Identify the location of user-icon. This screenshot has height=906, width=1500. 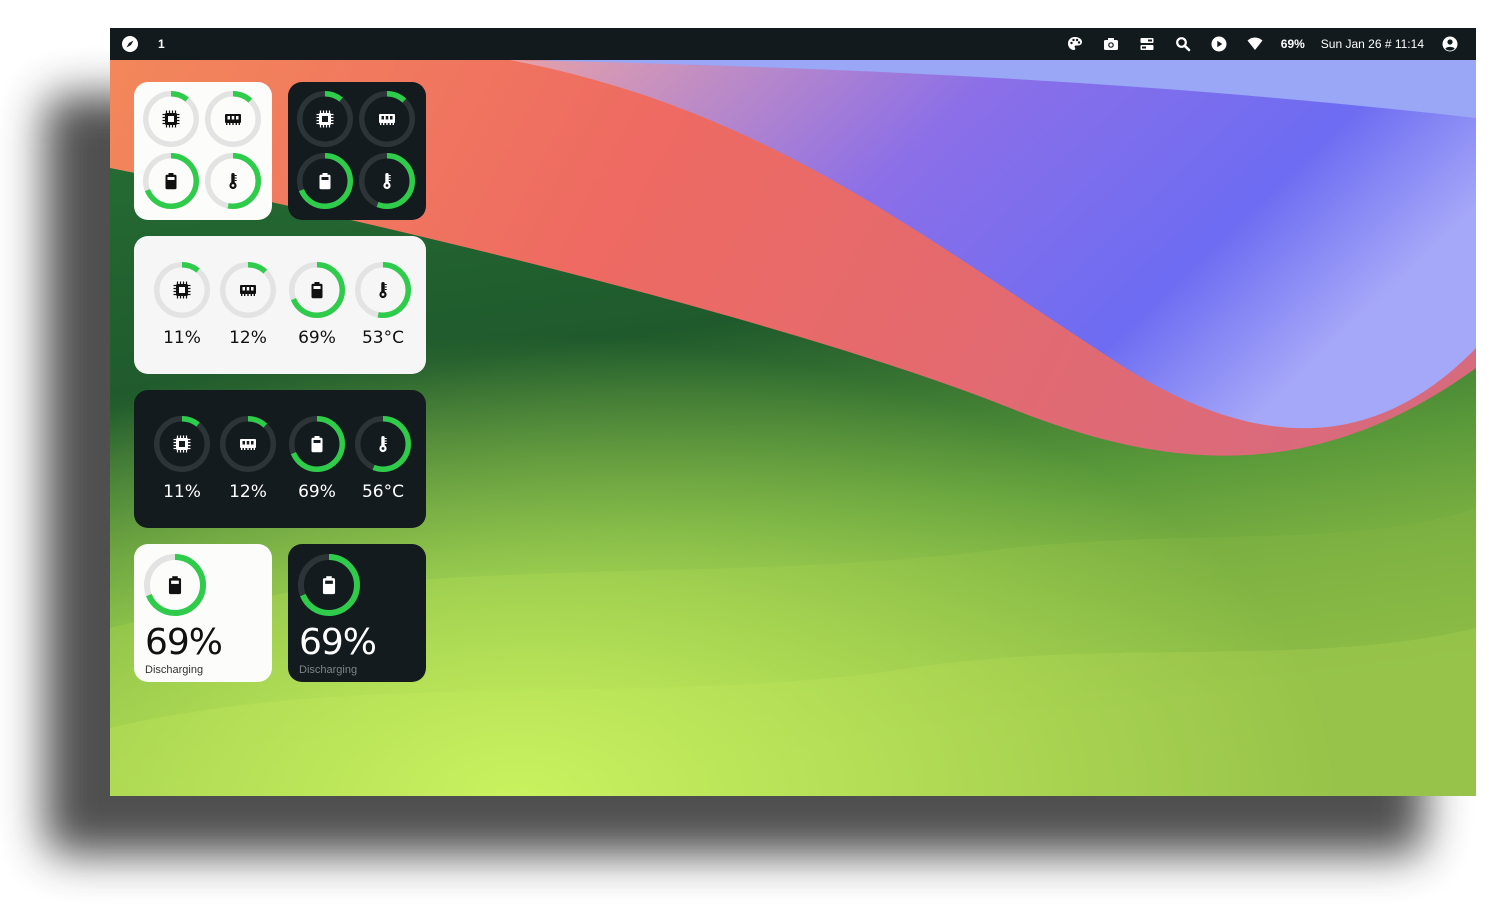
(1450, 44).